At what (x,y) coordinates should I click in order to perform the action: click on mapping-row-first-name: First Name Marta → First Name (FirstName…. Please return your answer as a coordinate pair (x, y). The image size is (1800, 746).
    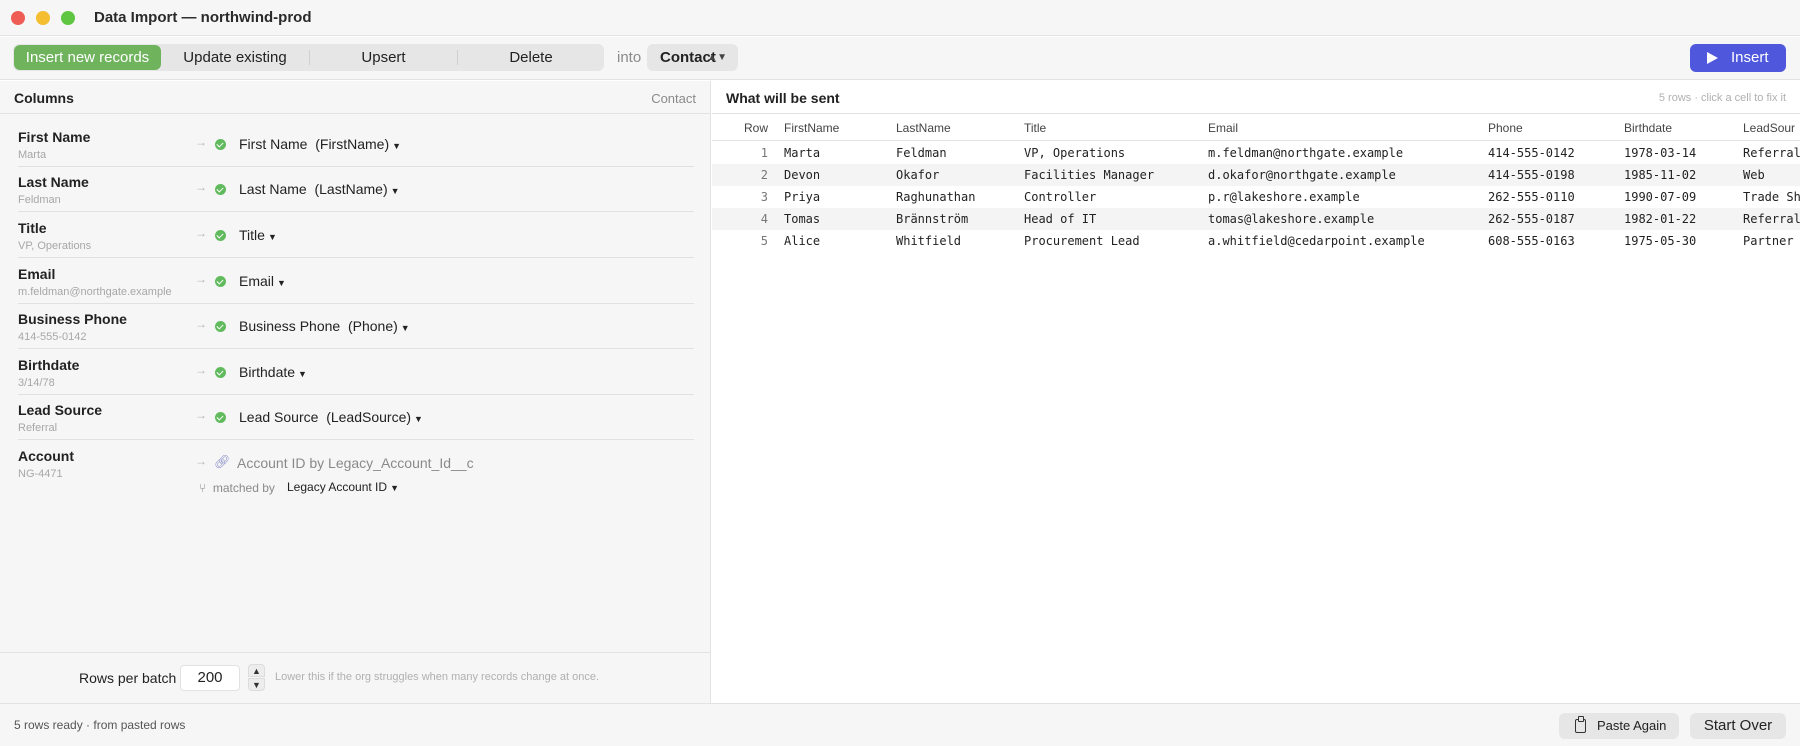
    Looking at the image, I should click on (355, 144).